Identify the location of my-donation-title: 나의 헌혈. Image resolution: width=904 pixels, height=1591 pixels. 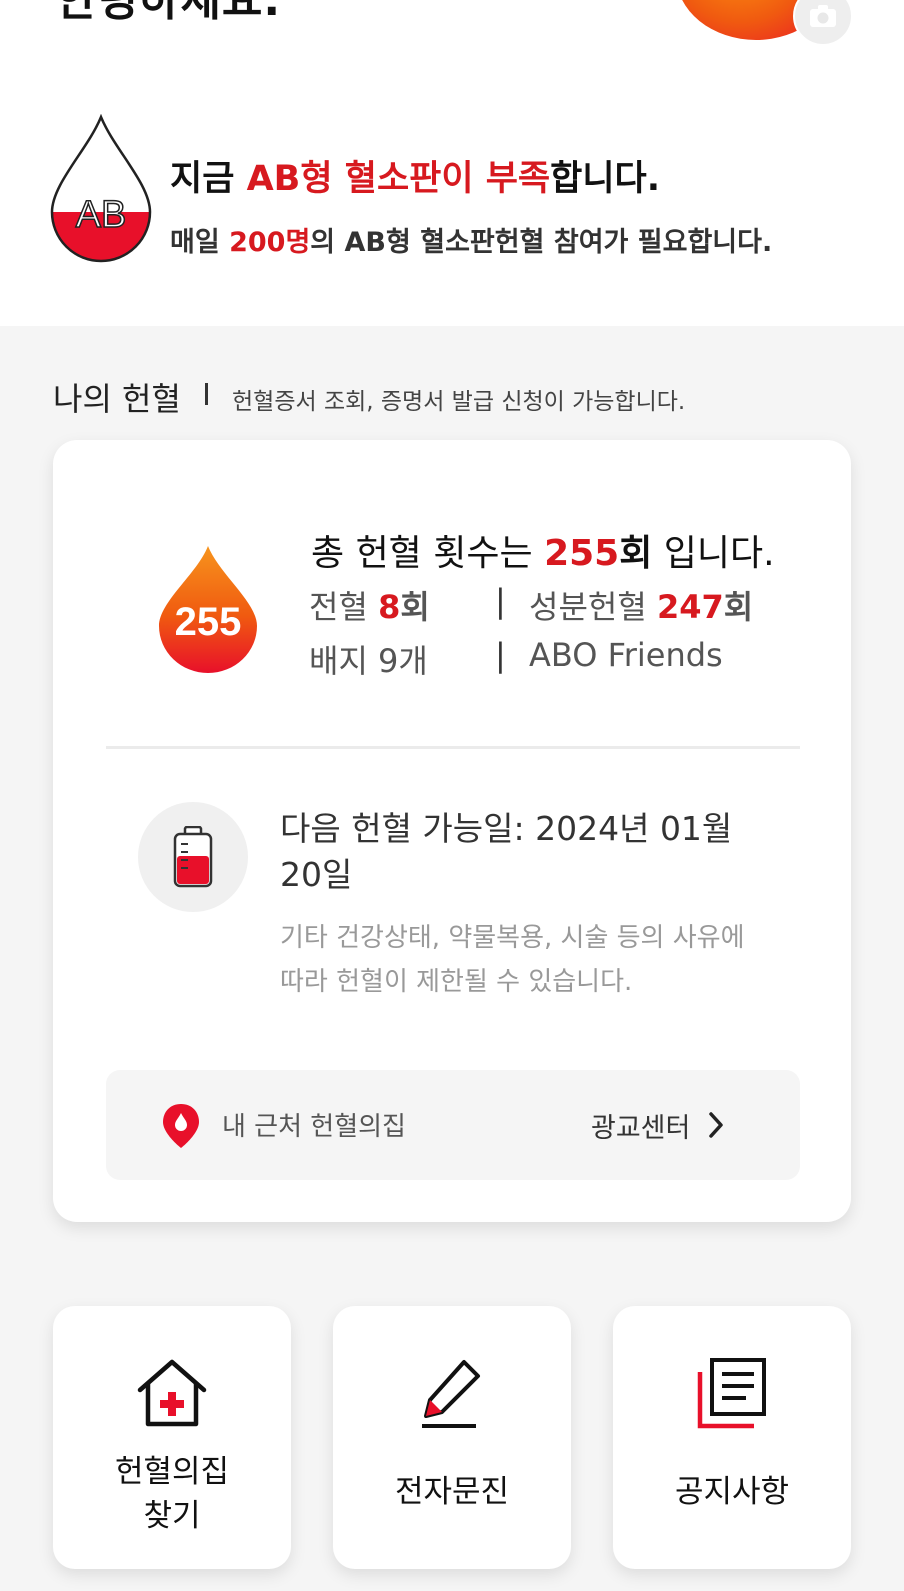
(117, 399).